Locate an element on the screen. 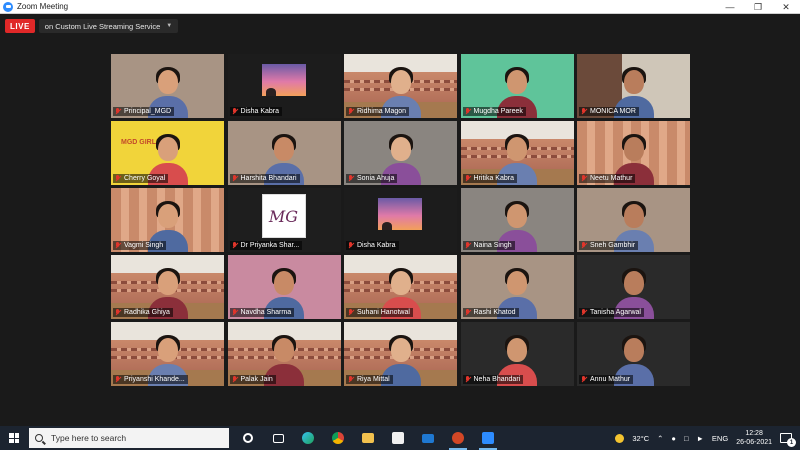 Image resolution: width=800 pixels, height=450 pixels. network-icon: □ is located at coordinates (686, 438).